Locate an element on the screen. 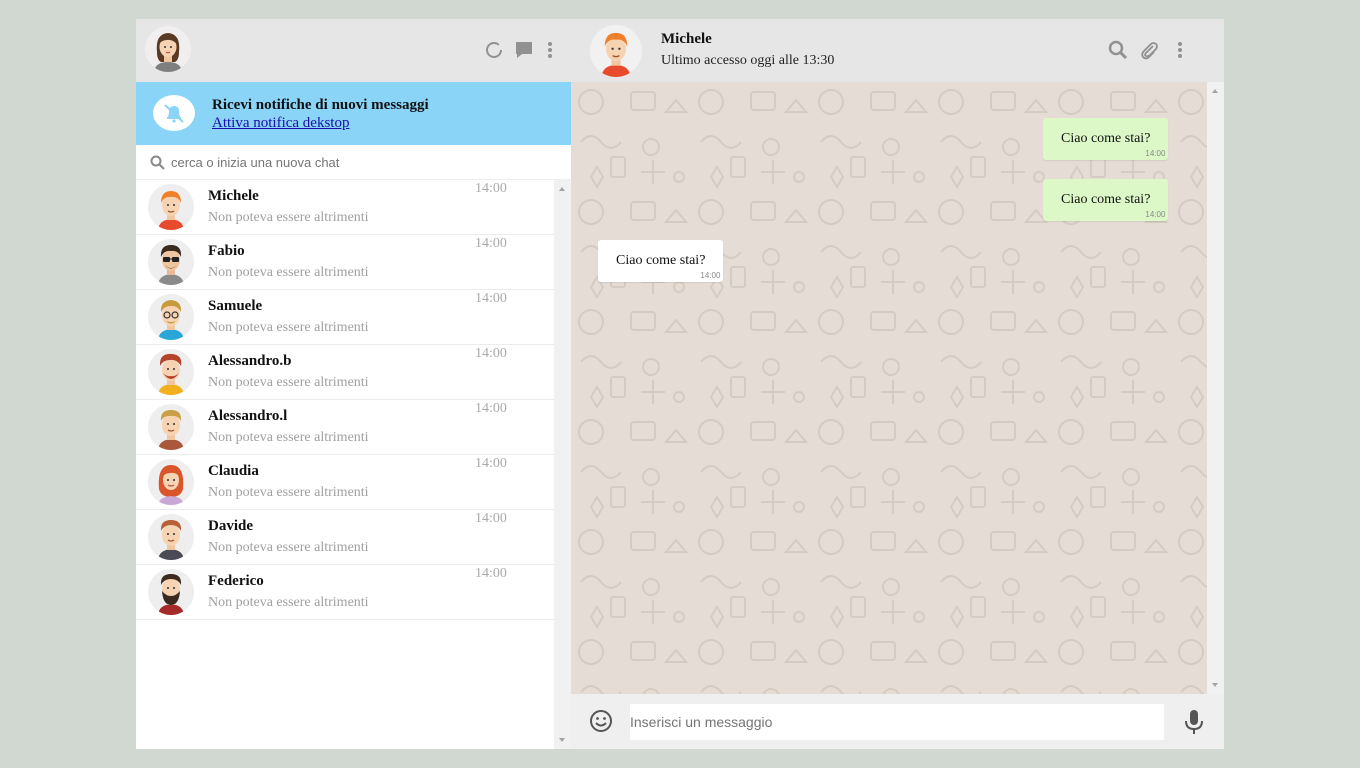  muted-bell-icon is located at coordinates (174, 113).